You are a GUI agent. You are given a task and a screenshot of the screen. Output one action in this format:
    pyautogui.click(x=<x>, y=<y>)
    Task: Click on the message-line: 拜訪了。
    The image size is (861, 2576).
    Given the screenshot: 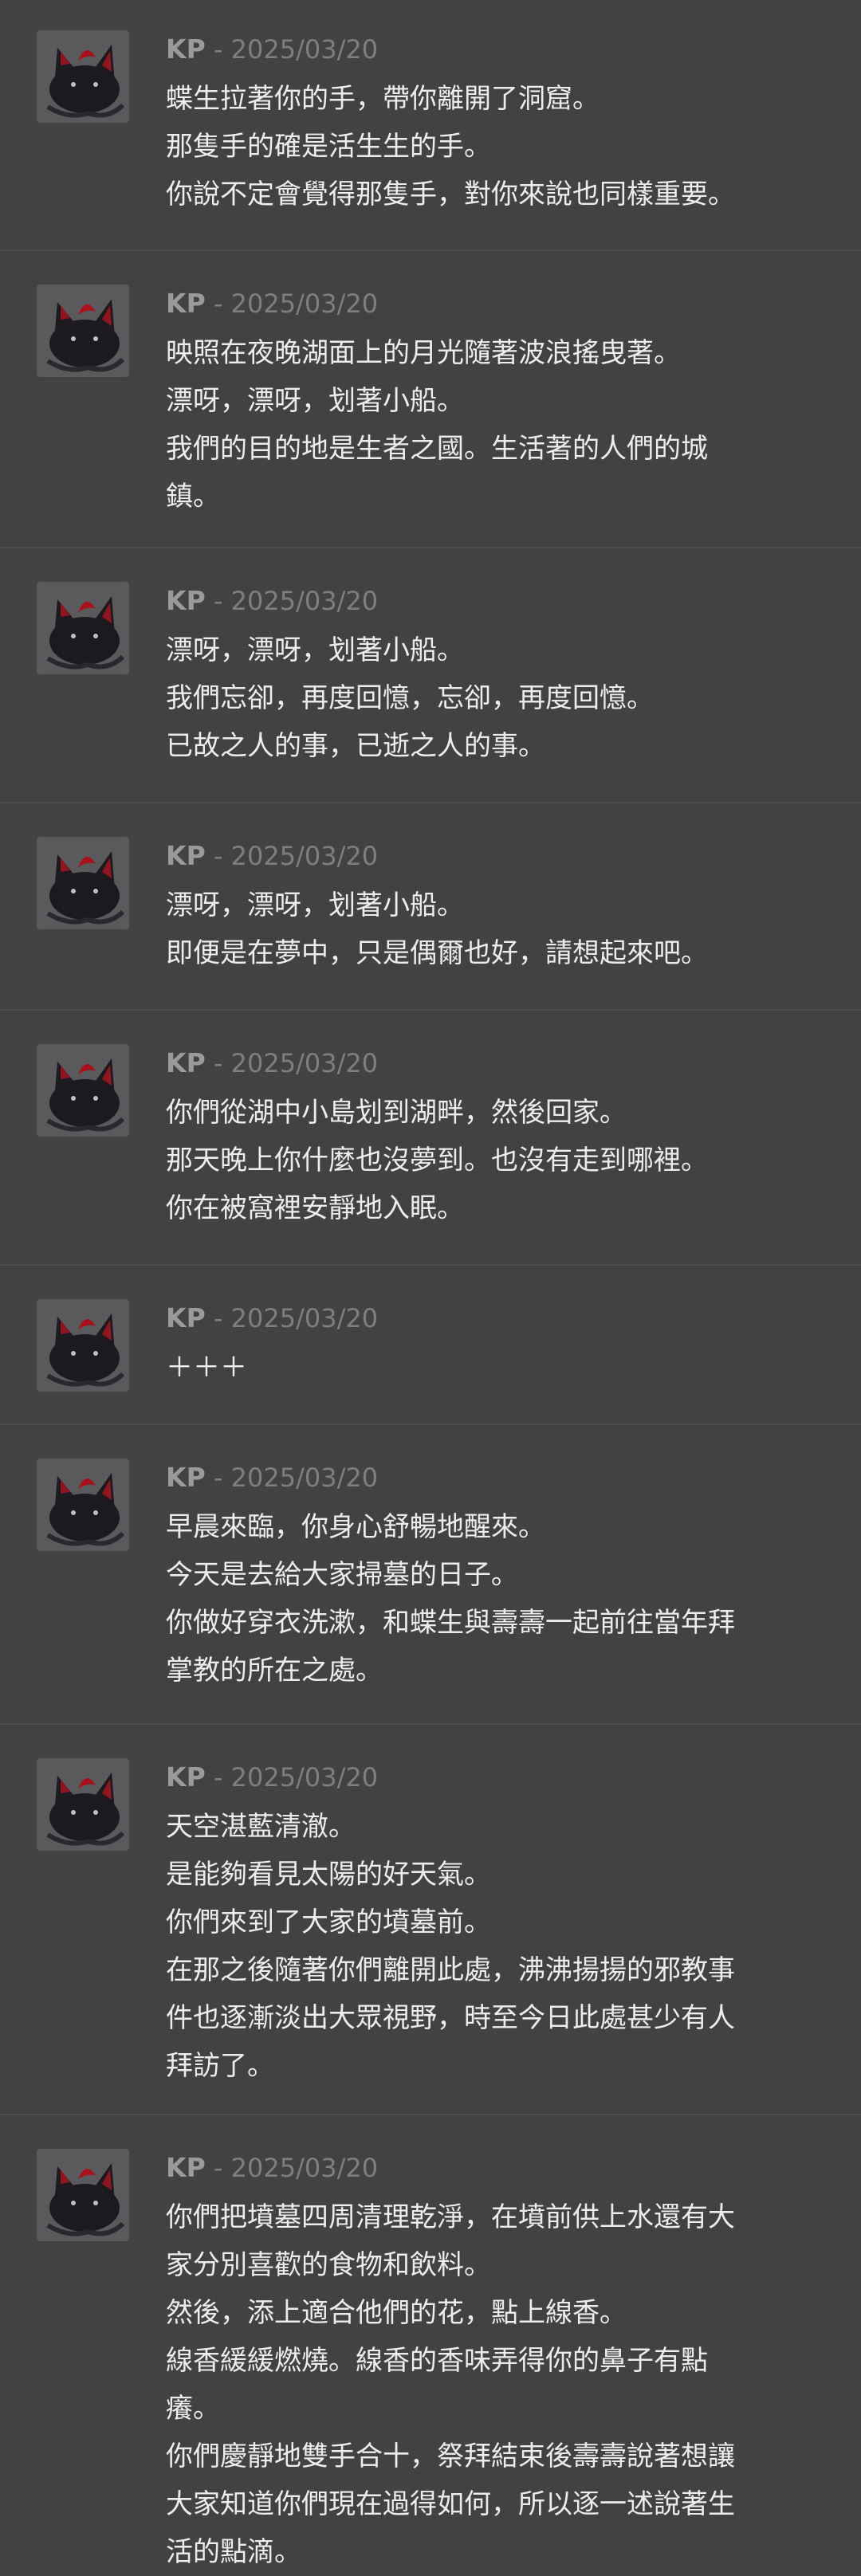 What is the action you would take?
    pyautogui.click(x=220, y=2066)
    